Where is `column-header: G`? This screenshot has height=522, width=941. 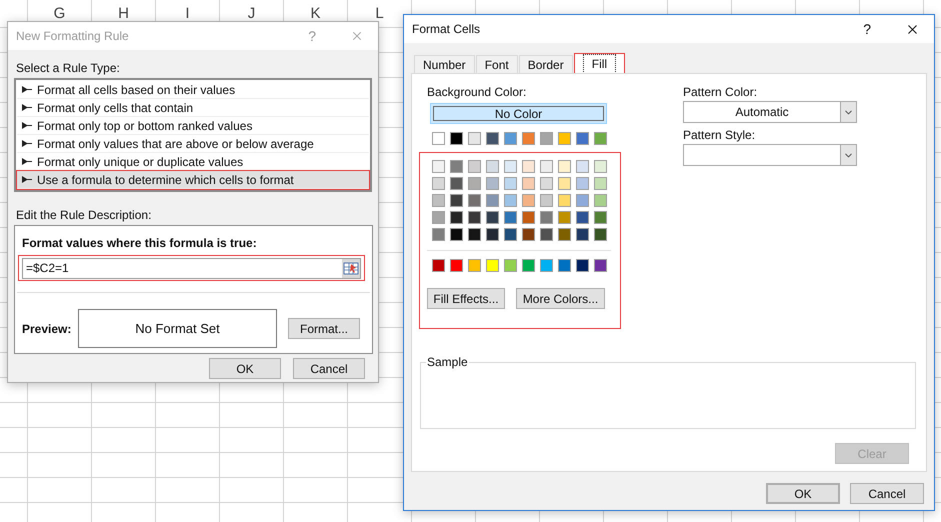 column-header: G is located at coordinates (60, 13).